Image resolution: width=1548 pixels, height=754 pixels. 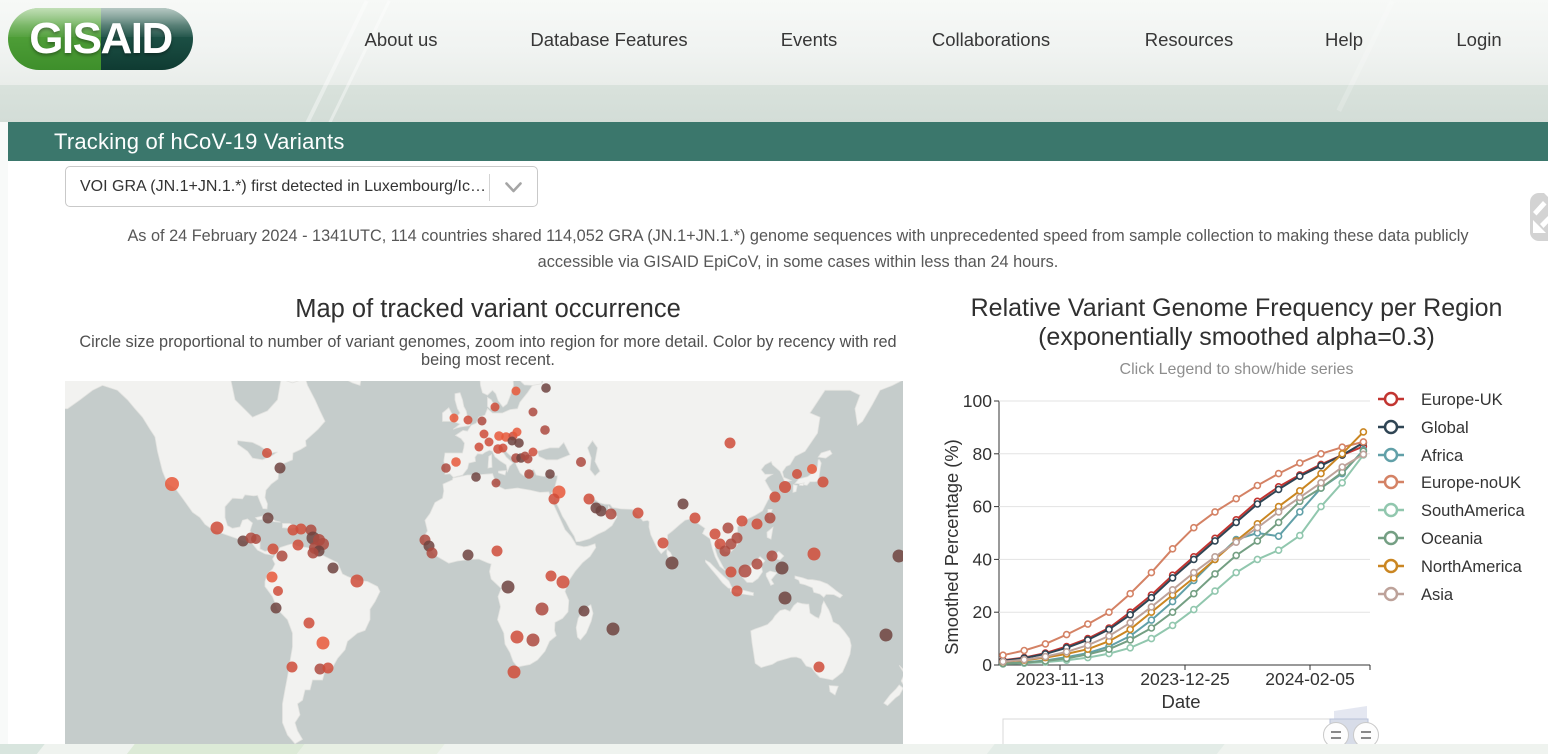 What do you see at coordinates (983, 559) in the screenshot?
I see `svg-text: 40` at bounding box center [983, 559].